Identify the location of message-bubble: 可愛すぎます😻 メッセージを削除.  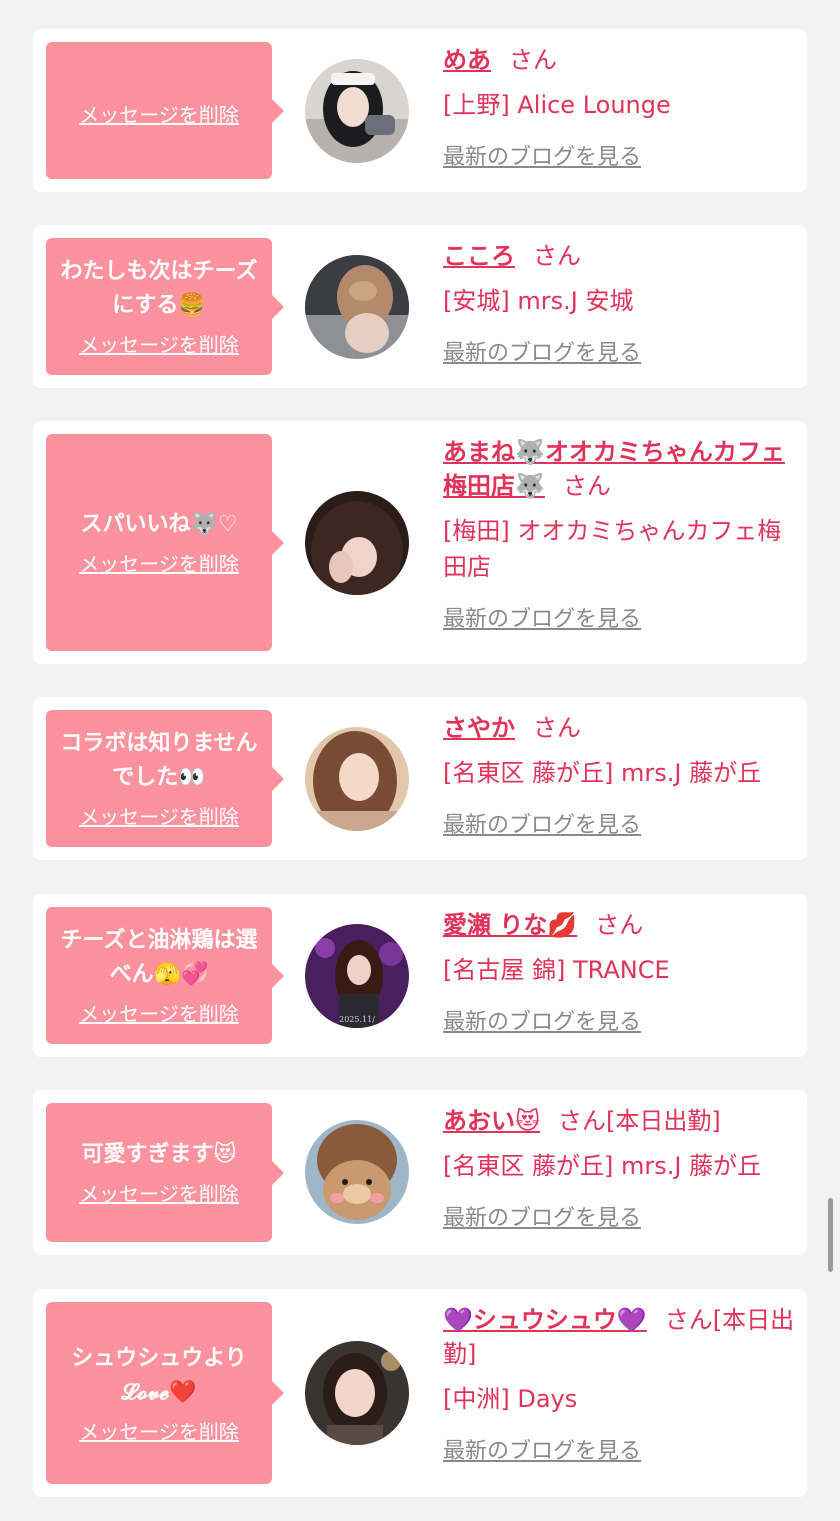
(165, 1172).